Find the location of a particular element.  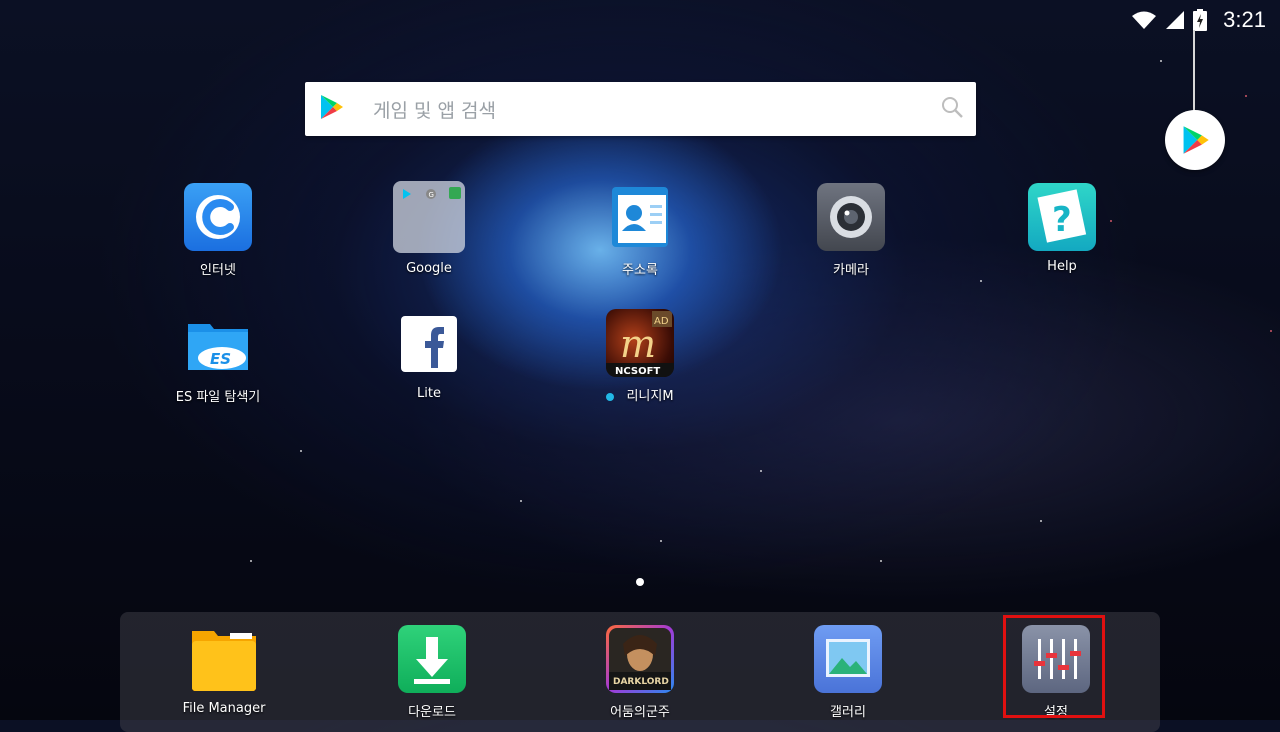

play-pull-handle-line is located at coordinates (1194, 71).